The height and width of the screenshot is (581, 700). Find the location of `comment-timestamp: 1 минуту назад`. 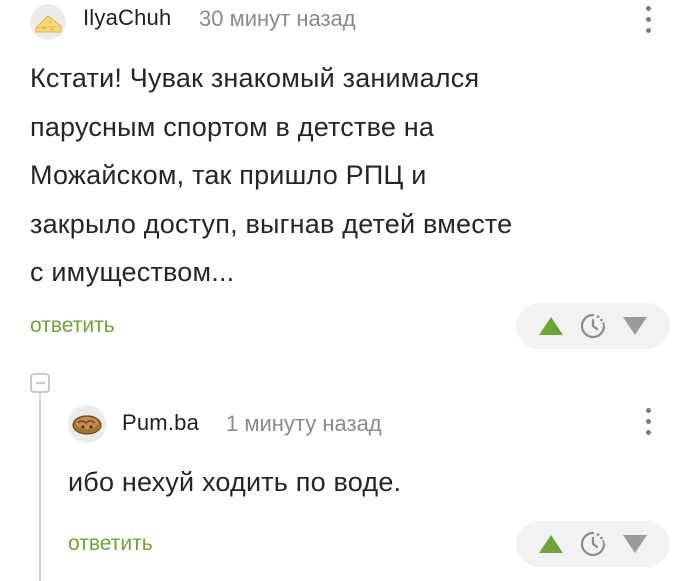

comment-timestamp: 1 минуту назад is located at coordinates (304, 424).